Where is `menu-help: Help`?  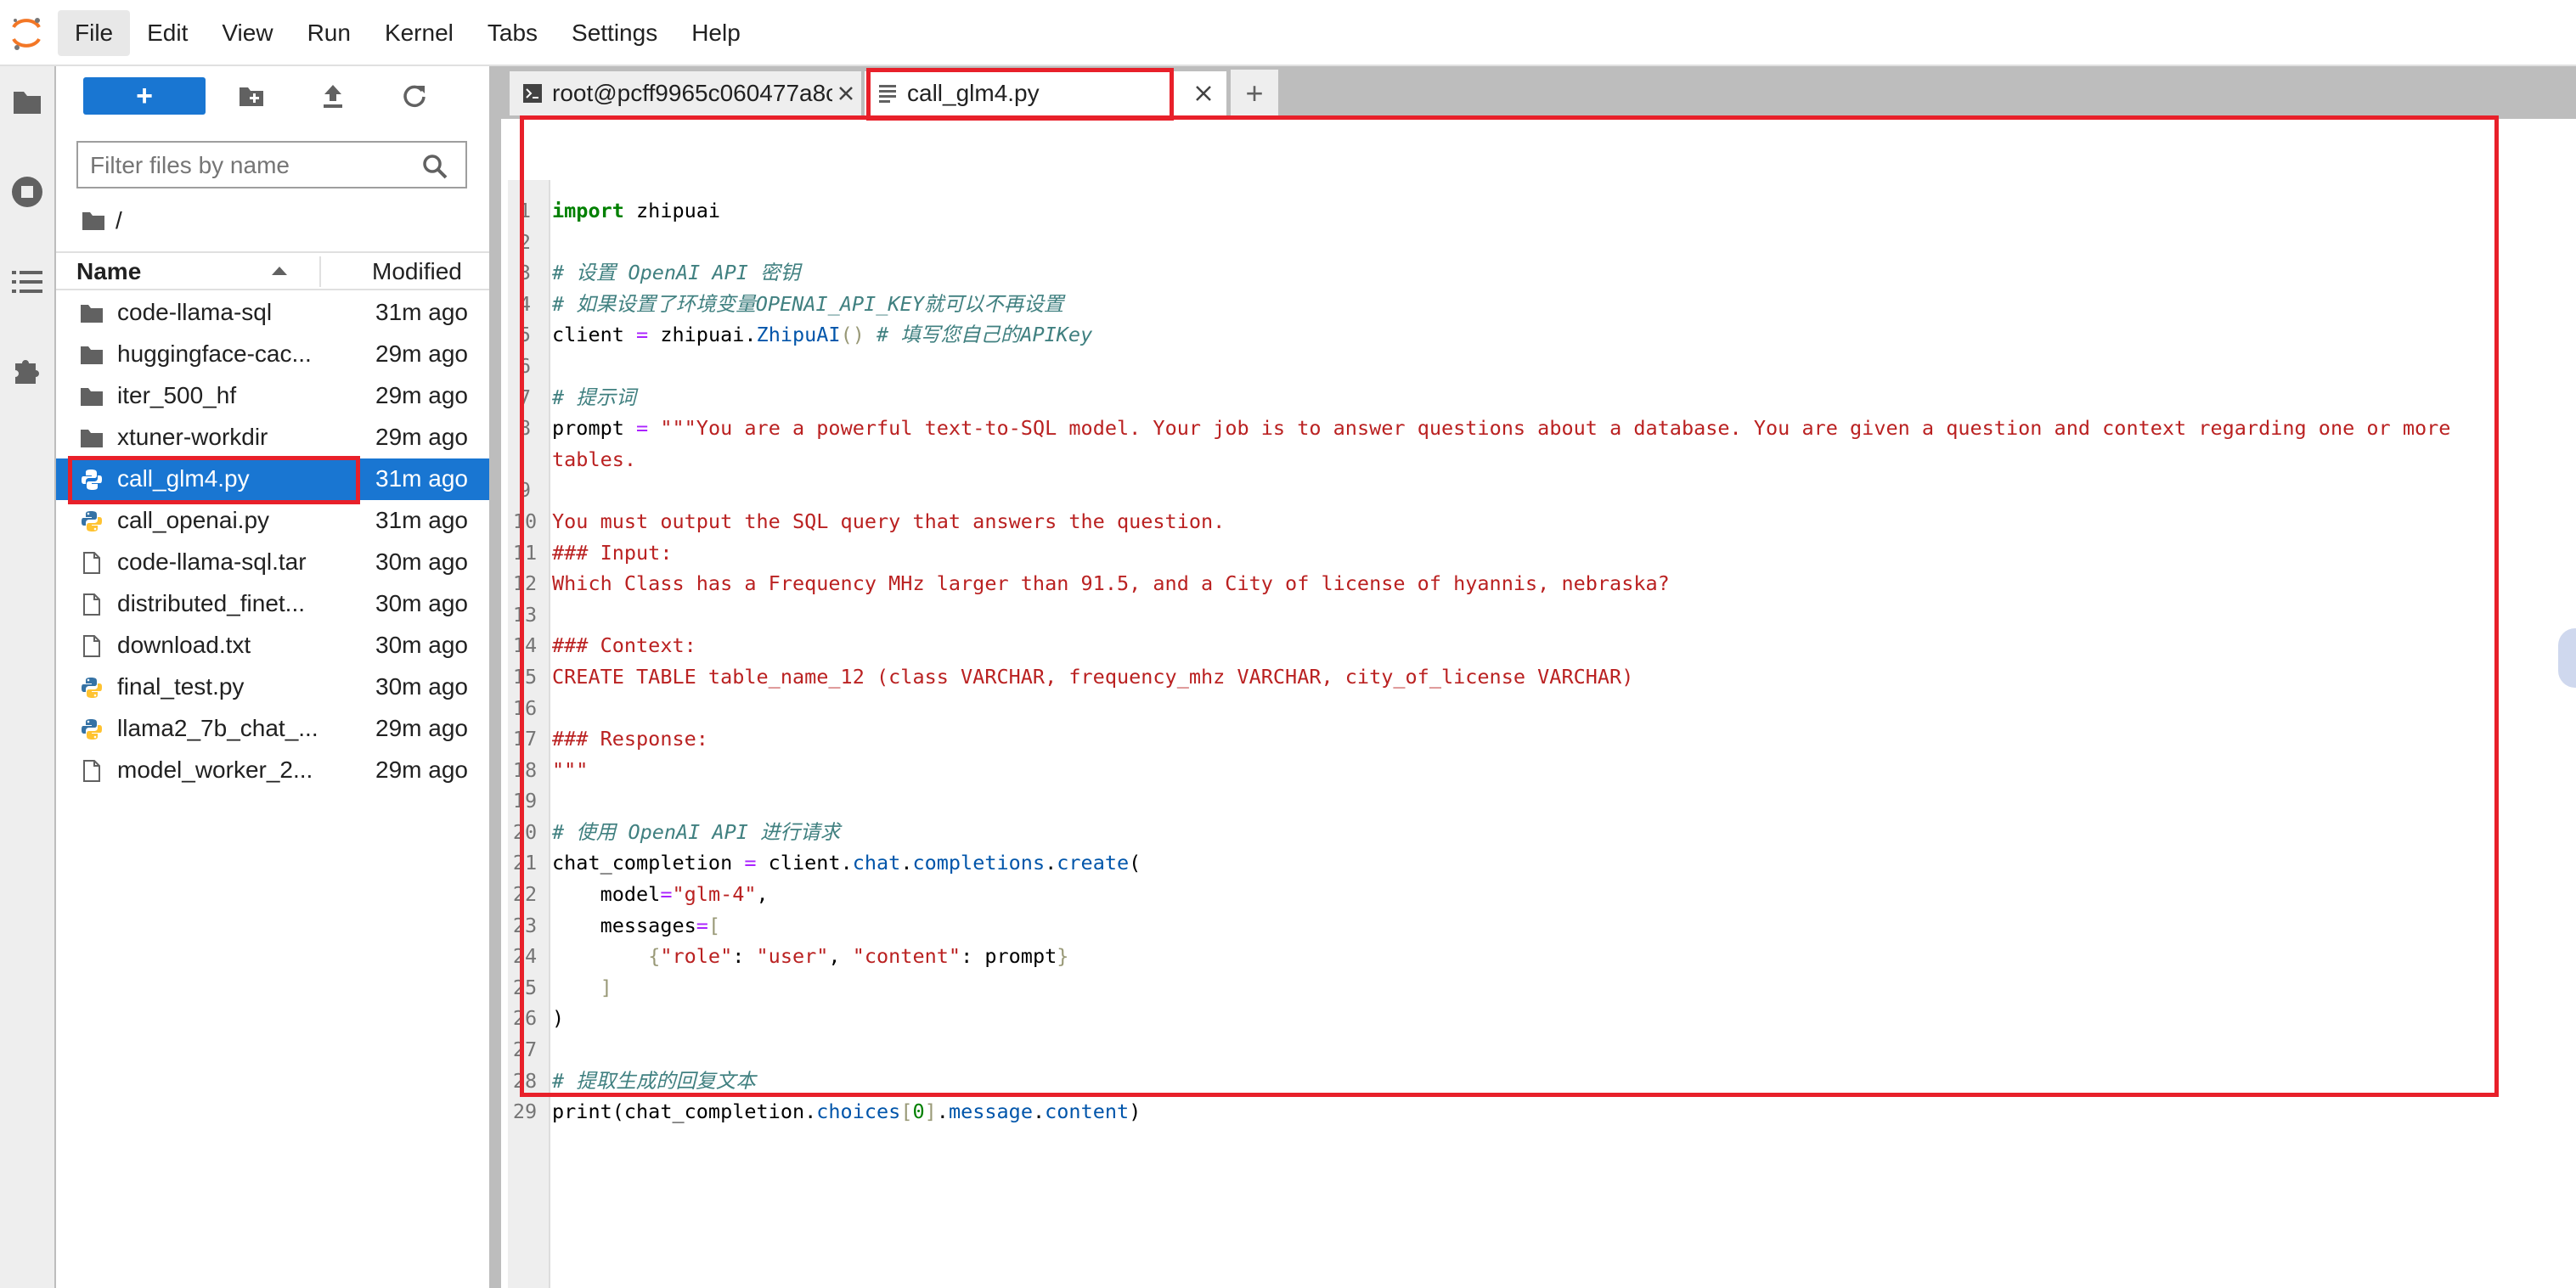
menu-help: Help is located at coordinates (716, 33).